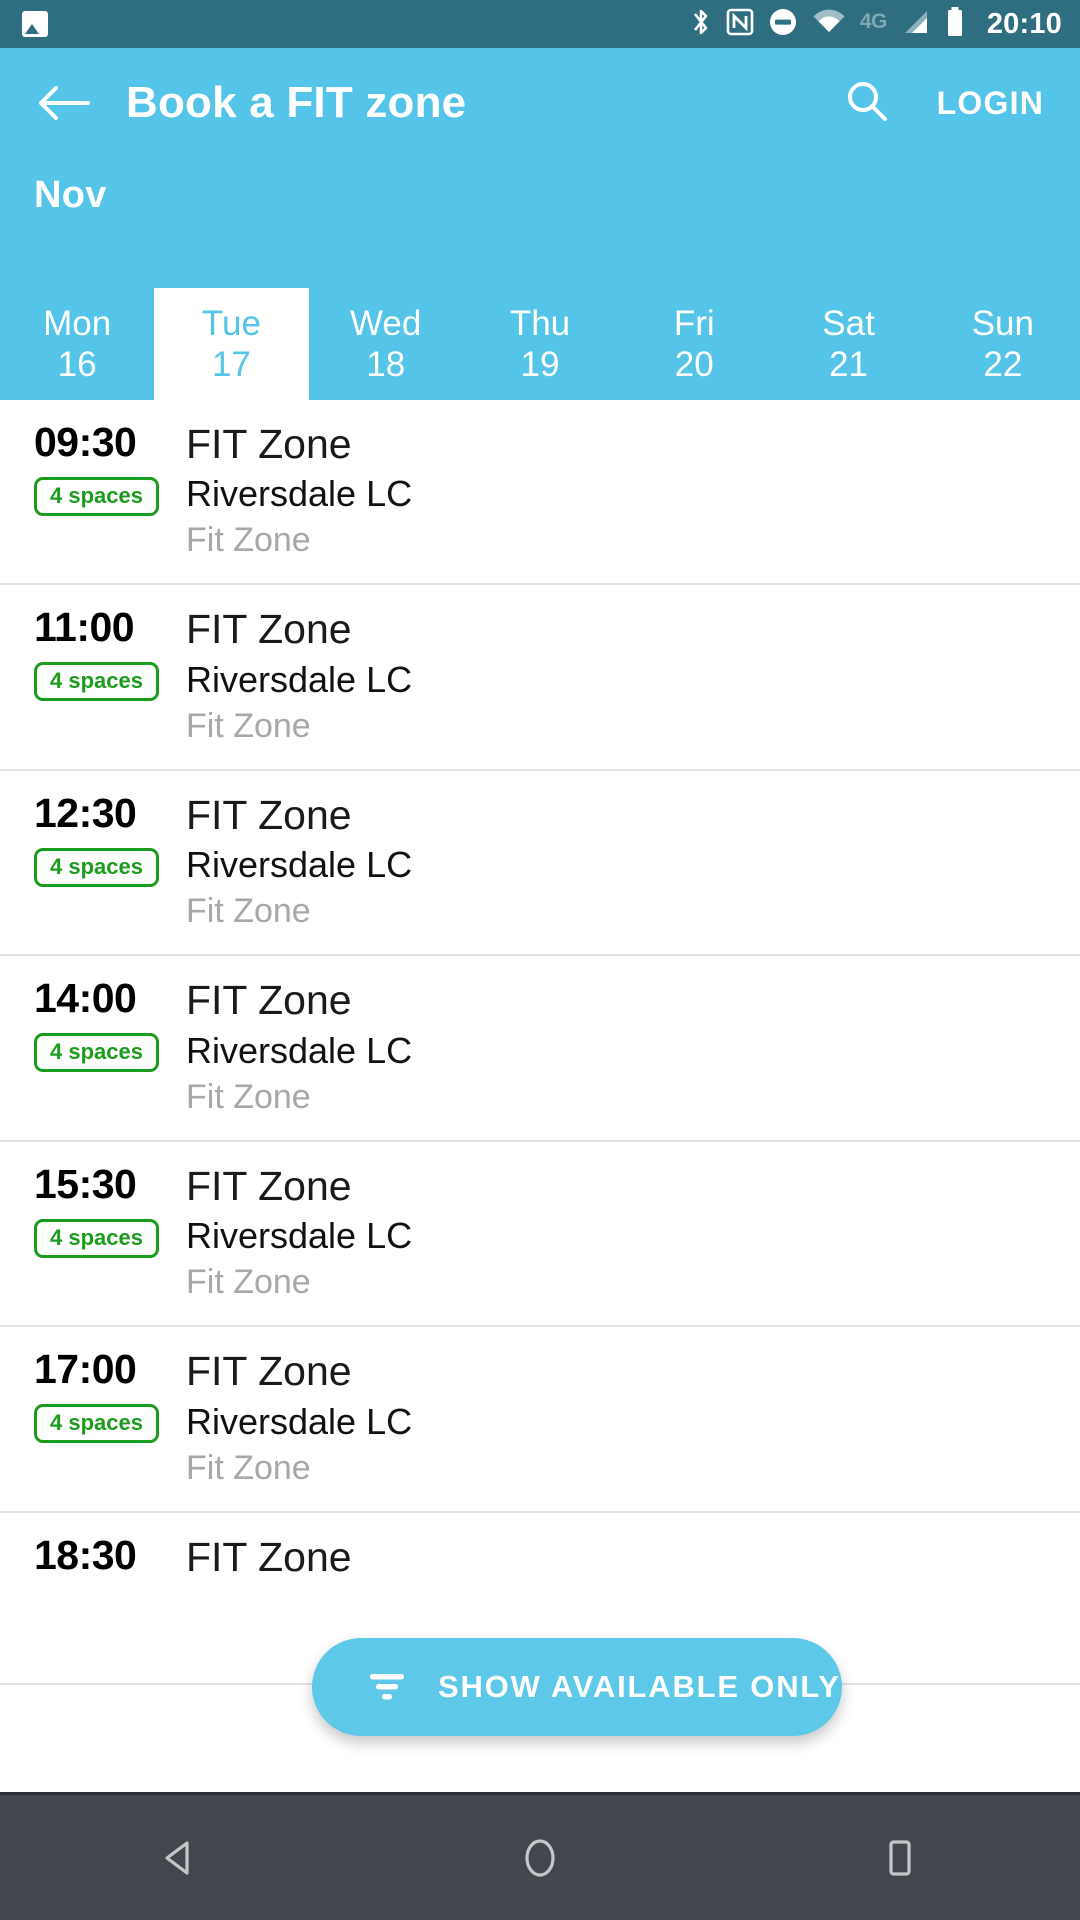 The width and height of the screenshot is (1080, 1920). I want to click on app-bar: Book a FIT zone LOGIN, so click(540, 103).